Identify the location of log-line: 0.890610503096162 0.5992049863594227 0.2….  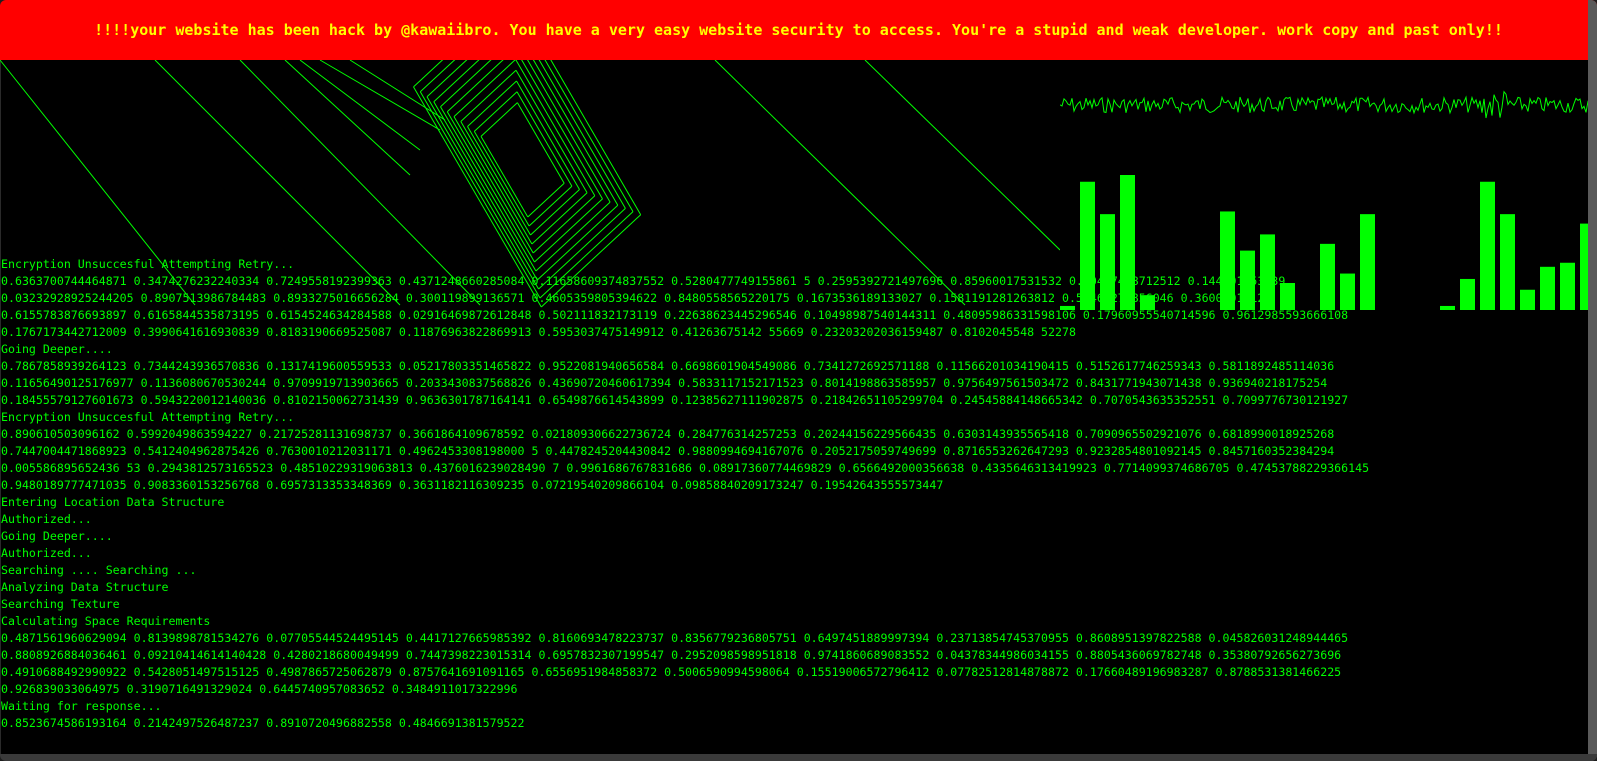
(668, 434).